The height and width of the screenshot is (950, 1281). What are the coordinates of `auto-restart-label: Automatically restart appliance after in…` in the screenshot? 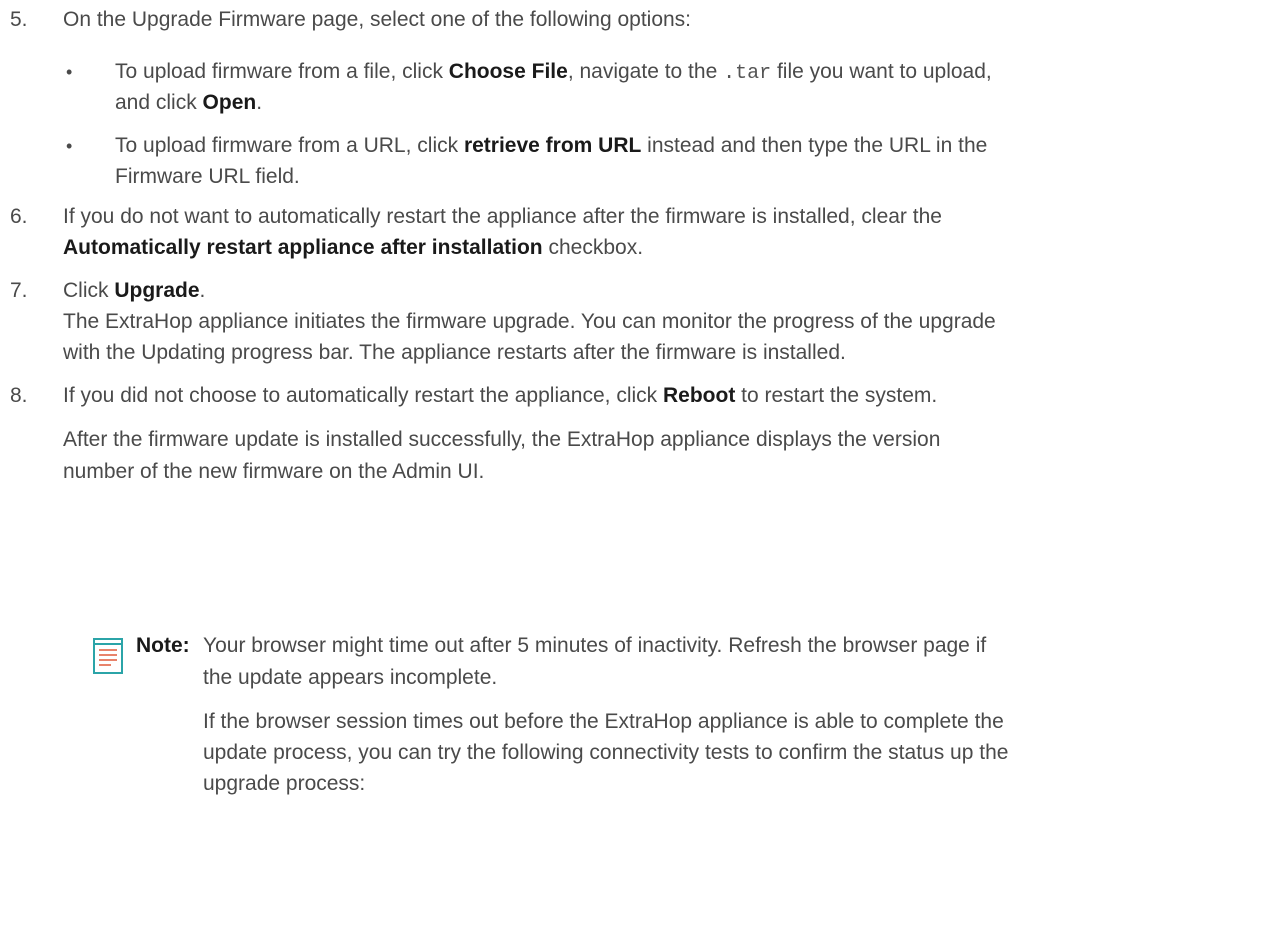 It's located at (303, 247).